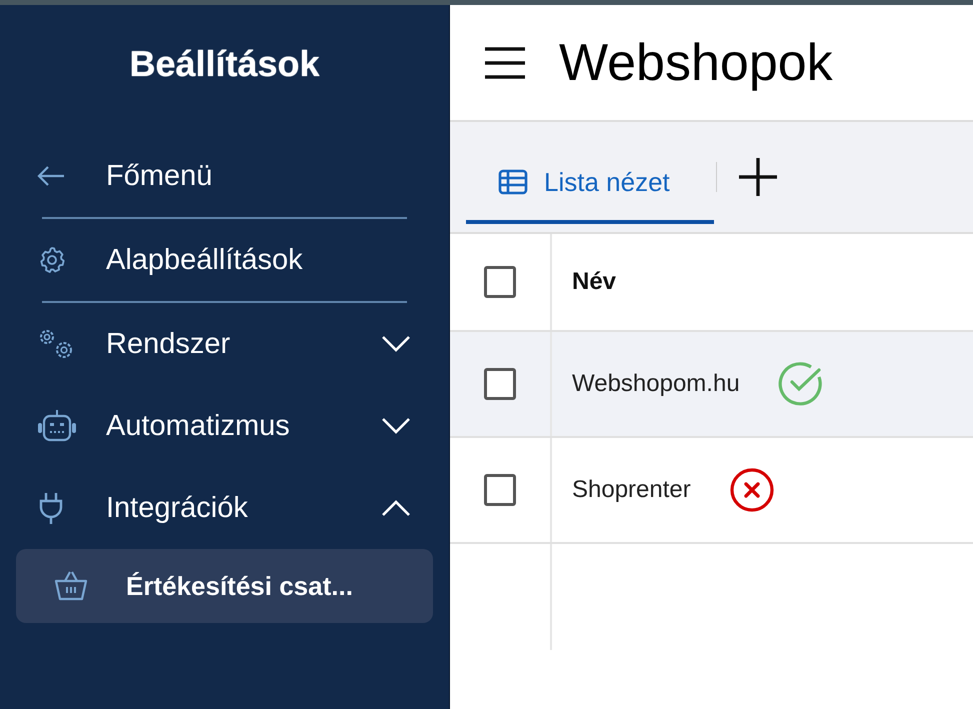 The image size is (973, 709). What do you see at coordinates (224, 344) in the screenshot?
I see `sidebar-item: Rendszer` at bounding box center [224, 344].